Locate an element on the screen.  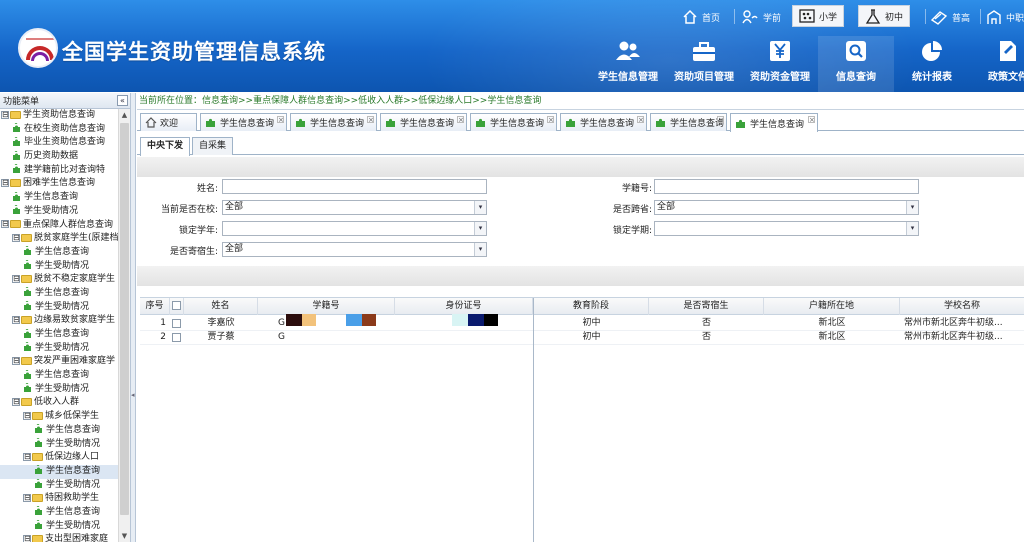
col-huji: 户籍所在地 is located at coordinates (832, 306).